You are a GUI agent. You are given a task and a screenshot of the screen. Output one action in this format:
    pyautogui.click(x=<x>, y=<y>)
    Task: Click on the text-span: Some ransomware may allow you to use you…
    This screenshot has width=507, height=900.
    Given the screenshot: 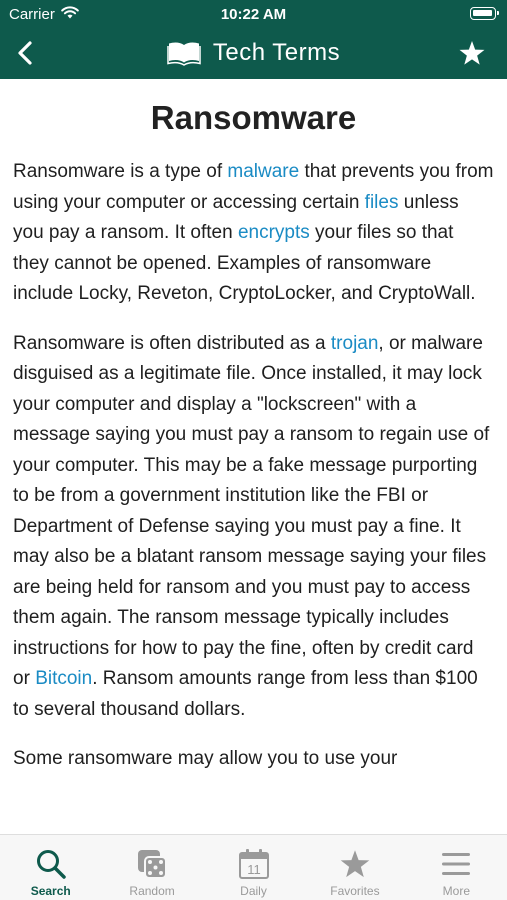 What is the action you would take?
    pyautogui.click(x=205, y=758)
    